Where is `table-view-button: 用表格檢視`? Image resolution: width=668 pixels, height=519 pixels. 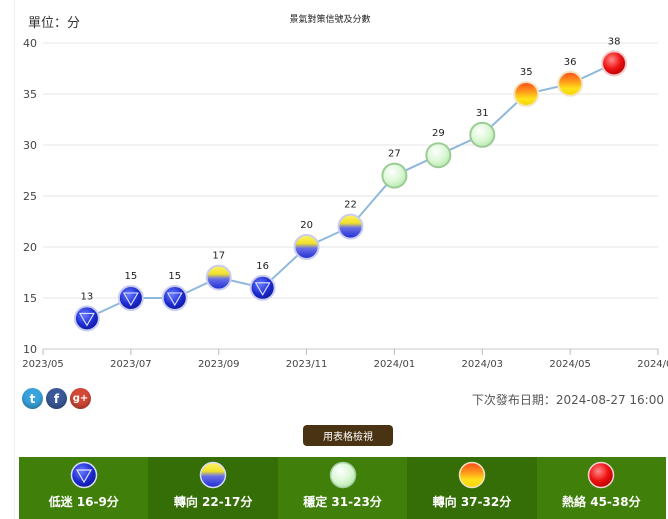 table-view-button: 用表格檢視 is located at coordinates (348, 435).